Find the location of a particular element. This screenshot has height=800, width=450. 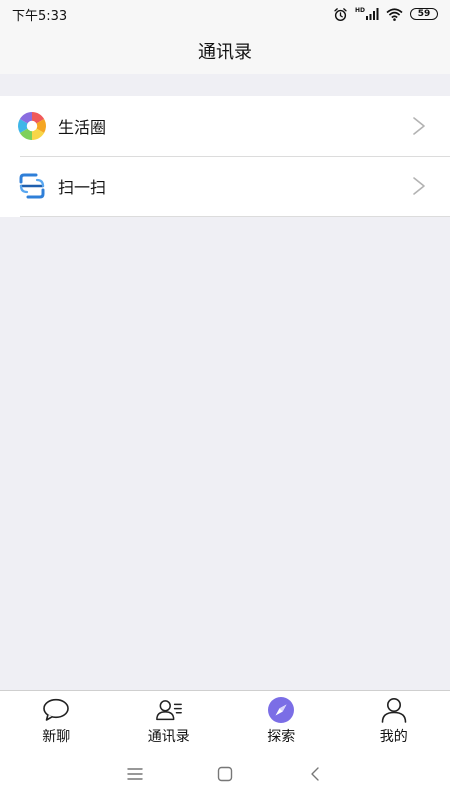

system-navigation-bar is located at coordinates (225, 773).